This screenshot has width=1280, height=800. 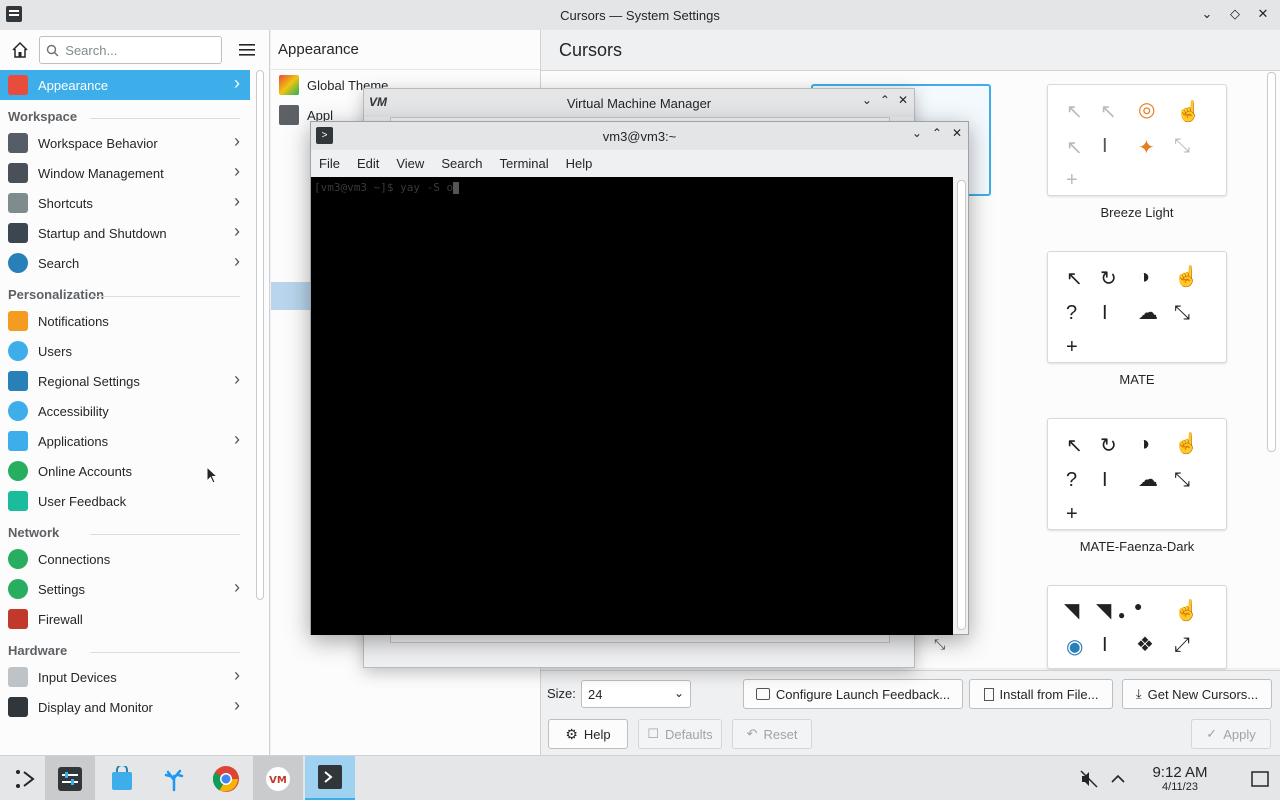 I want to click on hamburger-menu-button, so click(x=247, y=50).